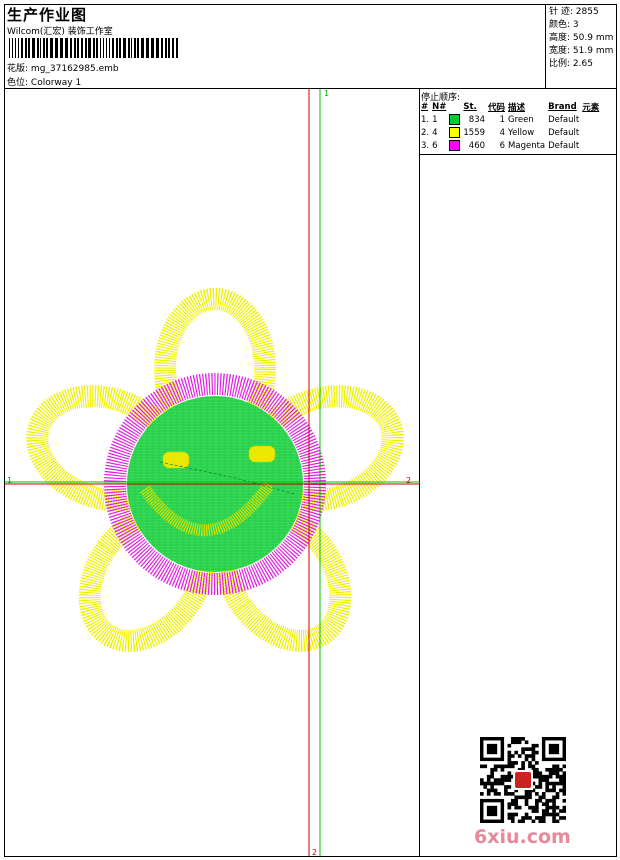  Describe the element at coordinates (315, 852) in the screenshot. I see `axis-label-bottom: 2` at that location.